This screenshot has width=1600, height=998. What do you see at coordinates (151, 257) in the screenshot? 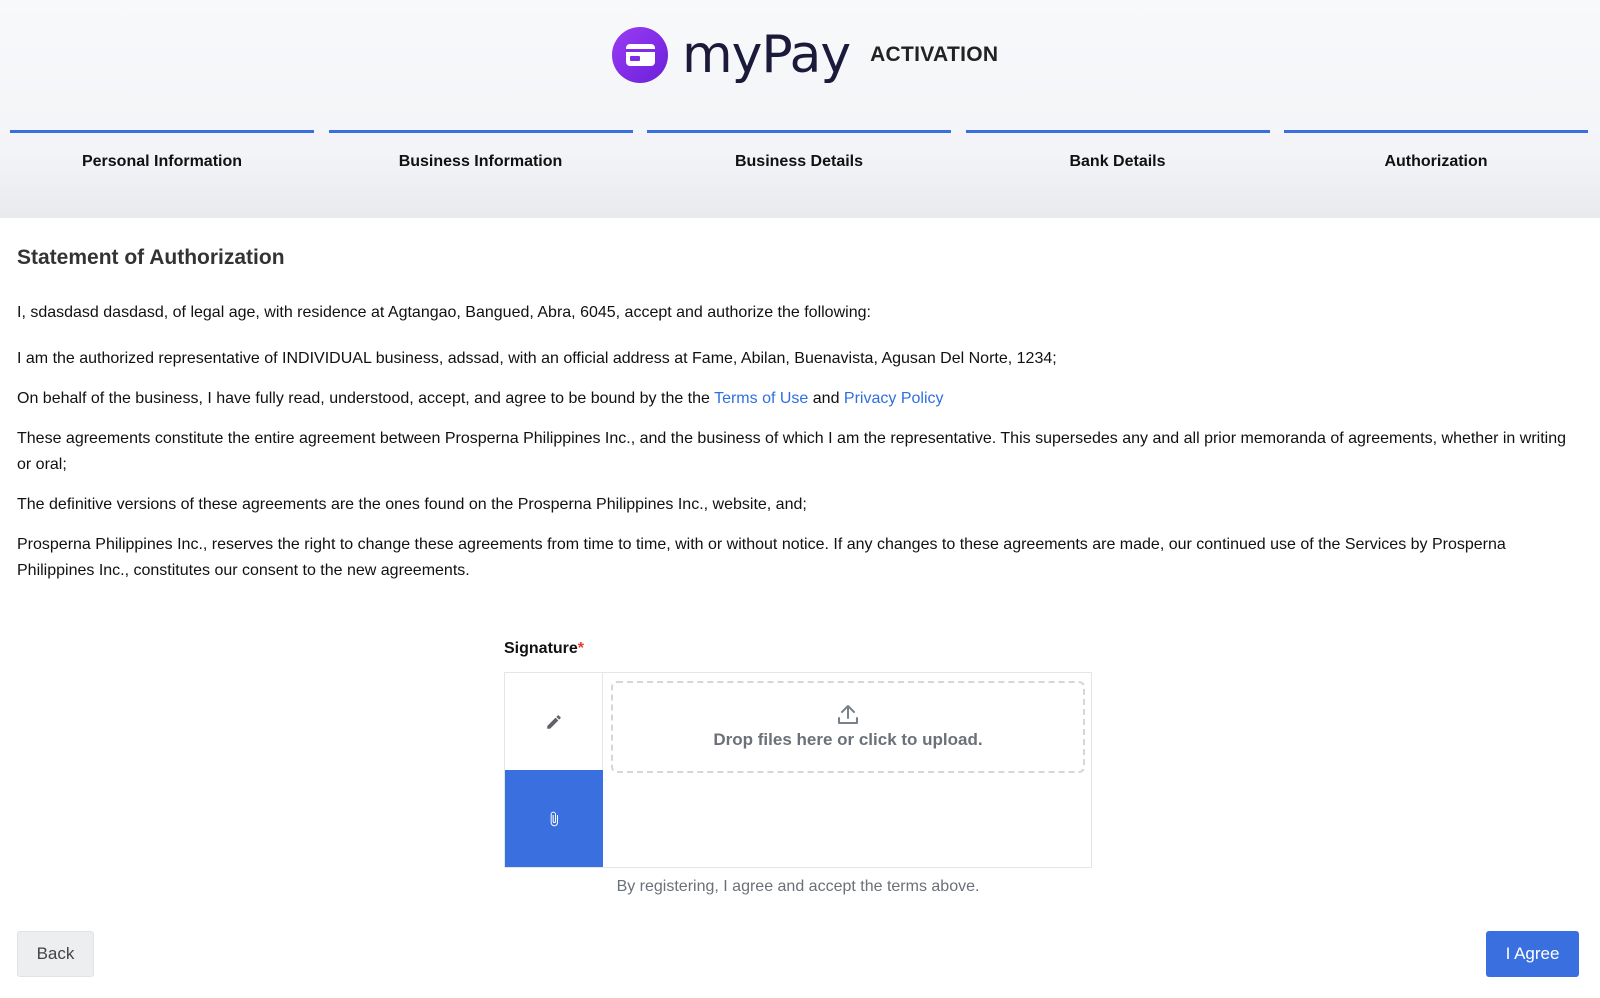
I see `section-heading: Statement of Authorization` at bounding box center [151, 257].